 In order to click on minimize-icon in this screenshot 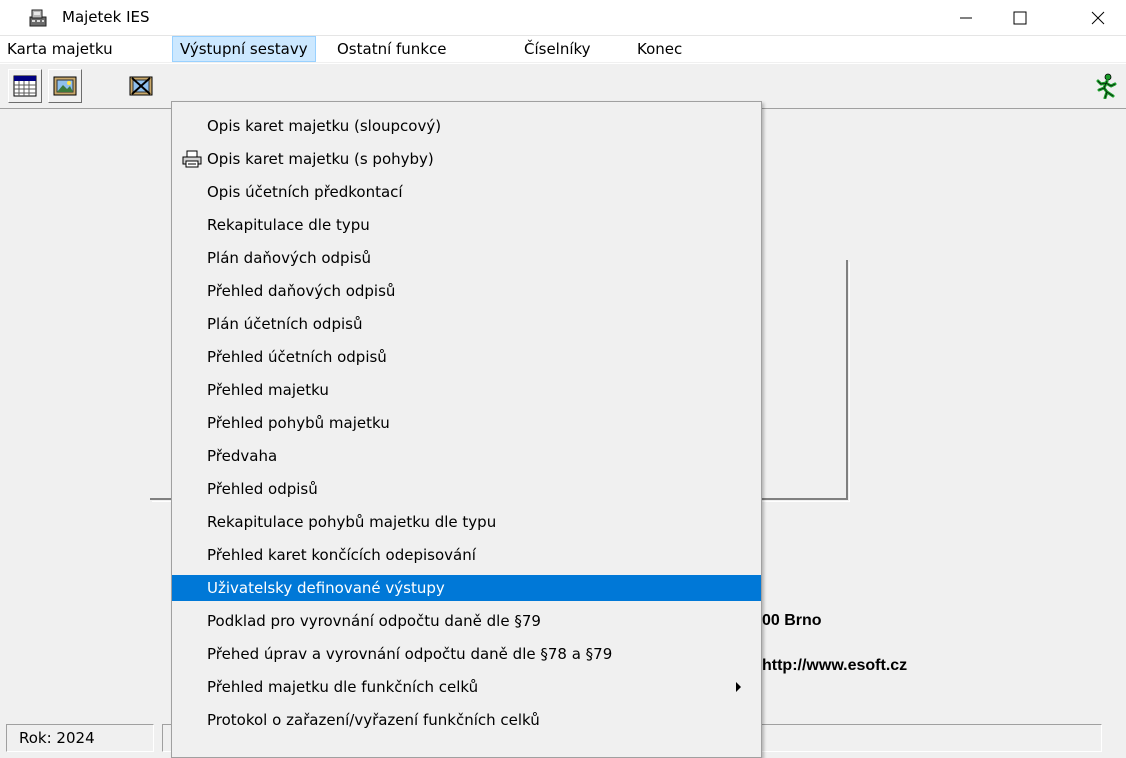, I will do `click(966, 18)`.